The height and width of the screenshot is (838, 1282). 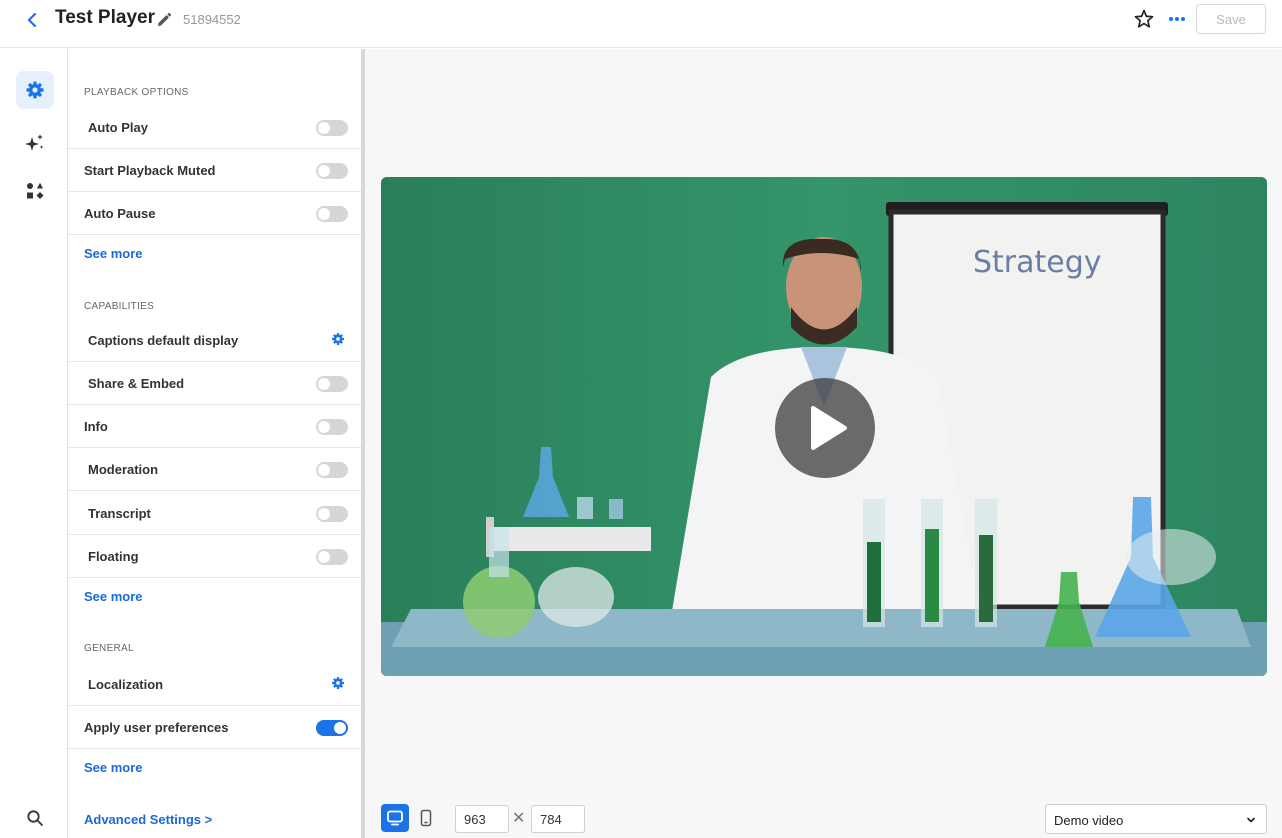 I want to click on mobile-view-button, so click(x=426, y=818).